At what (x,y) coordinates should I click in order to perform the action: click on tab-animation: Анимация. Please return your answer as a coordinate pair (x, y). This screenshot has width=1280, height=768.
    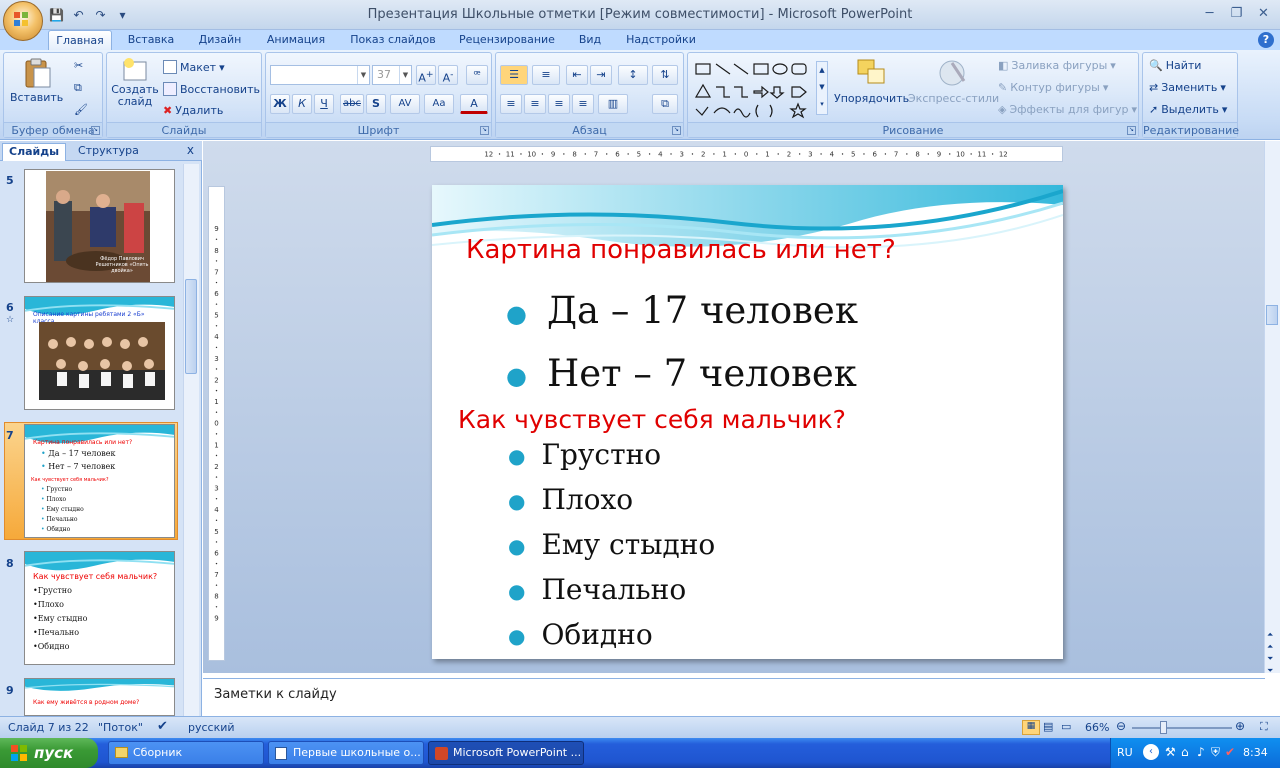
    Looking at the image, I should click on (296, 40).